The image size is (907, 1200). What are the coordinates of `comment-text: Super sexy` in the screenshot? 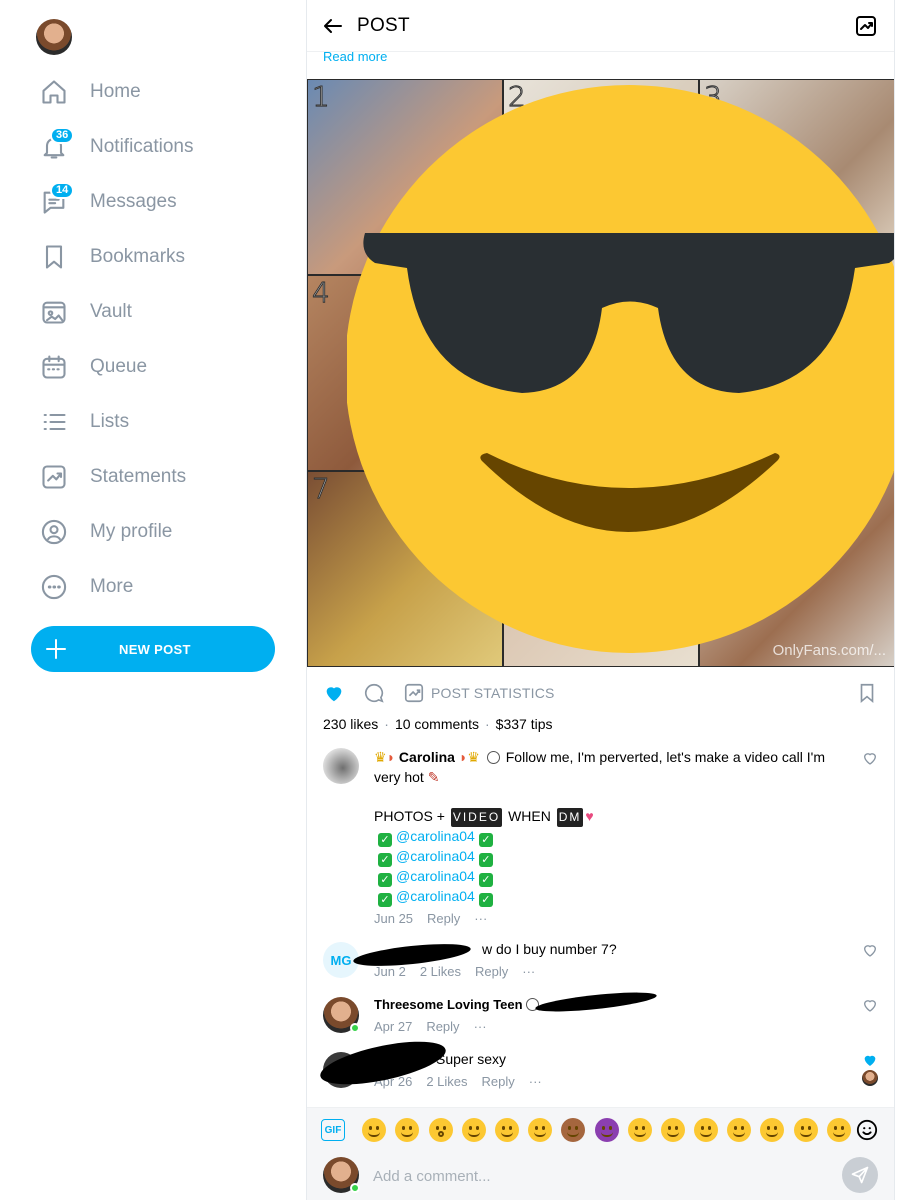 It's located at (471, 1059).